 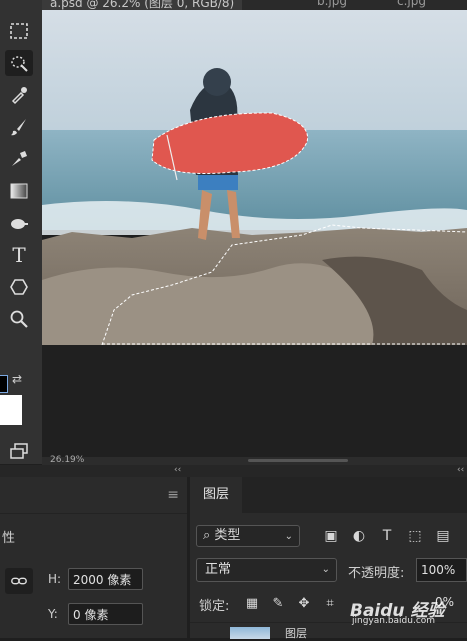 I want to click on baidu-watermark-url: jingyan.baidu.com, so click(x=394, y=621).